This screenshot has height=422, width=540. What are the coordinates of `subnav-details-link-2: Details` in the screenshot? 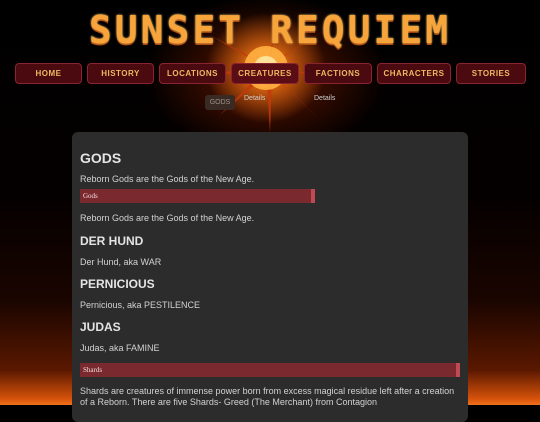 It's located at (324, 98).